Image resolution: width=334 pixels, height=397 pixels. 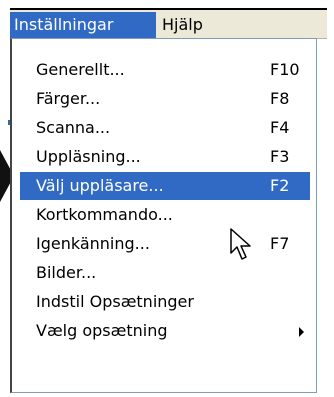 What do you see at coordinates (165, 70) in the screenshot?
I see `menu-item-generellt: Generellt... F10` at bounding box center [165, 70].